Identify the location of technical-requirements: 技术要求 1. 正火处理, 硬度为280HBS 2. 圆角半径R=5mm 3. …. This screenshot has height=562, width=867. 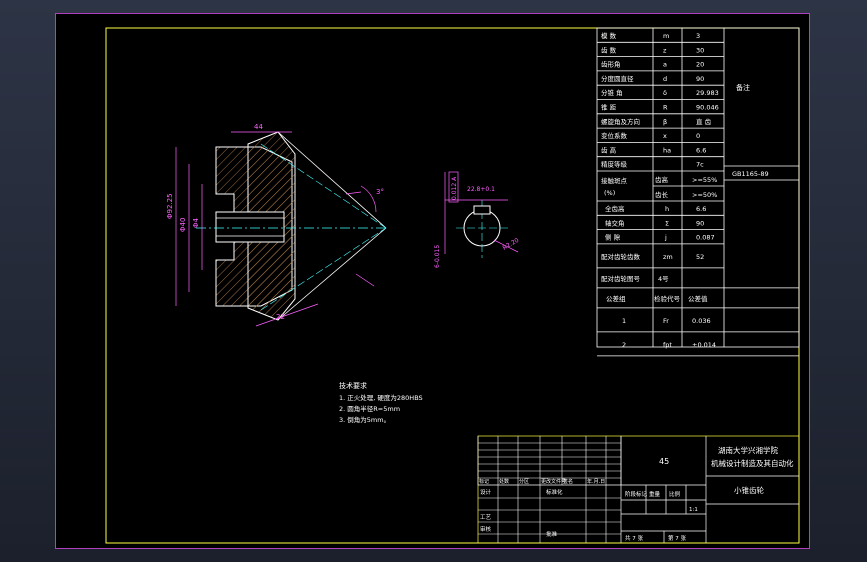
(381, 402).